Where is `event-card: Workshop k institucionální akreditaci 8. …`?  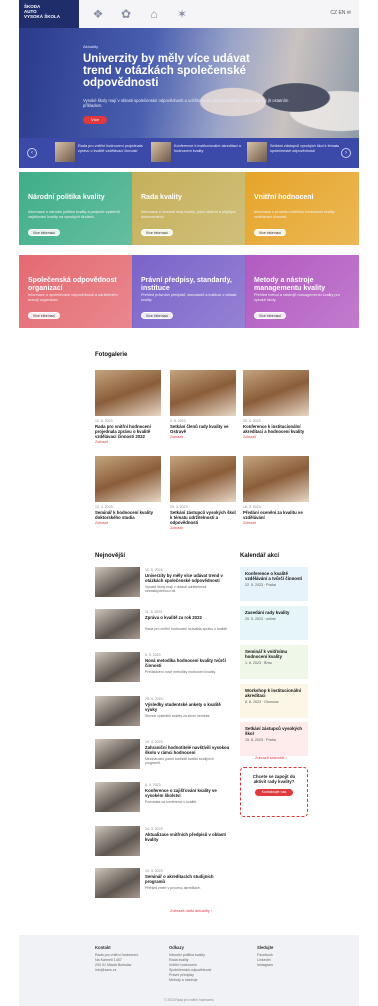
event-card: Workshop k institucionální akreditaci 8. … is located at coordinates (274, 701).